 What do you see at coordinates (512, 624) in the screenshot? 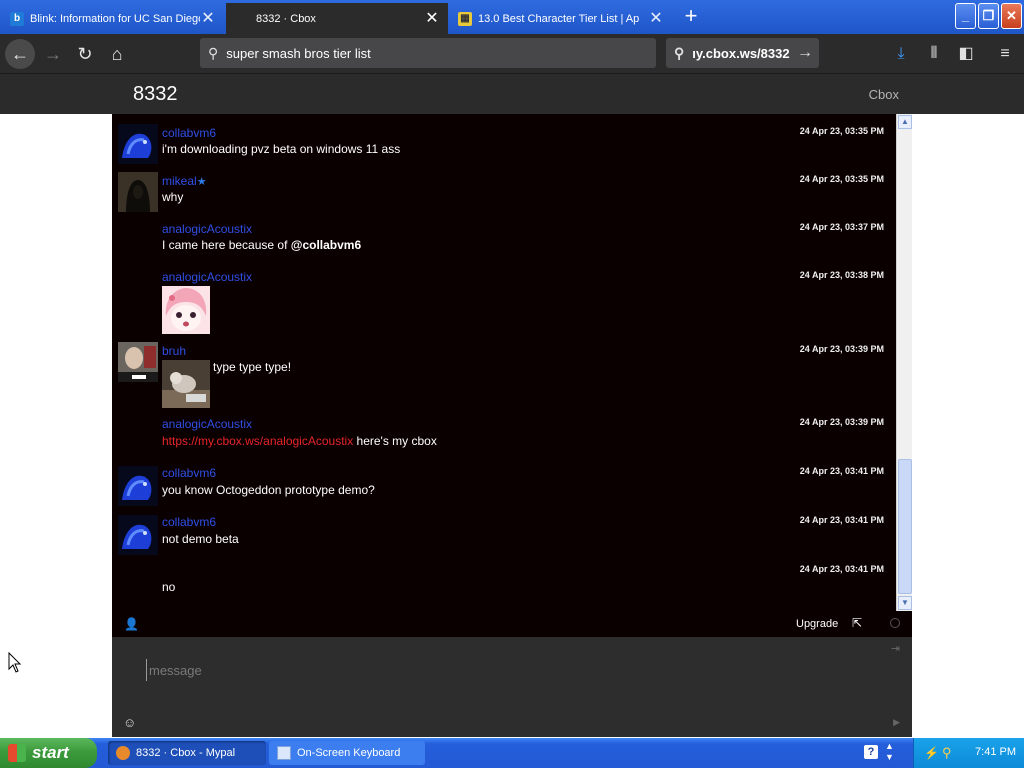
I see `chat-toolbar: 👤 Upgrade ⇱` at bounding box center [512, 624].